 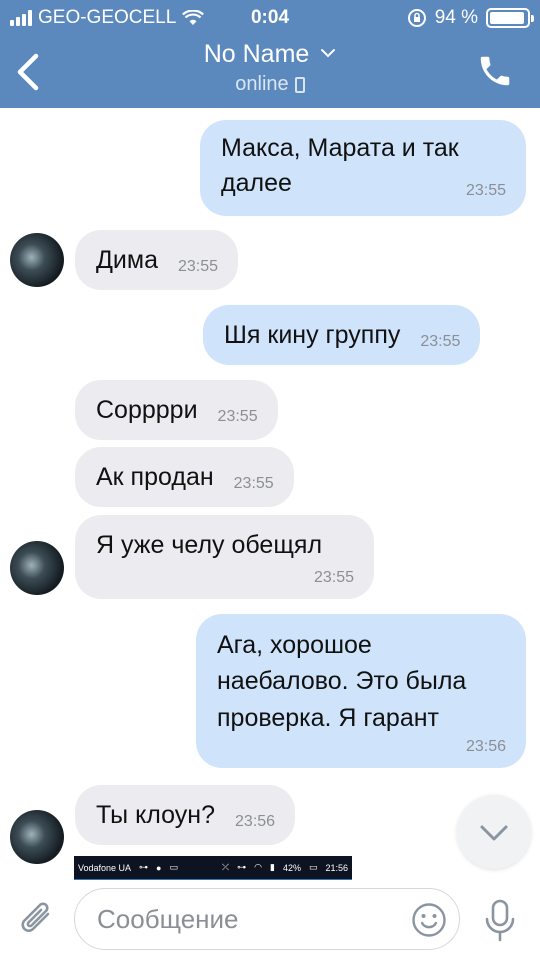 I want to click on message-text: Я уже челу обещял, so click(x=209, y=545).